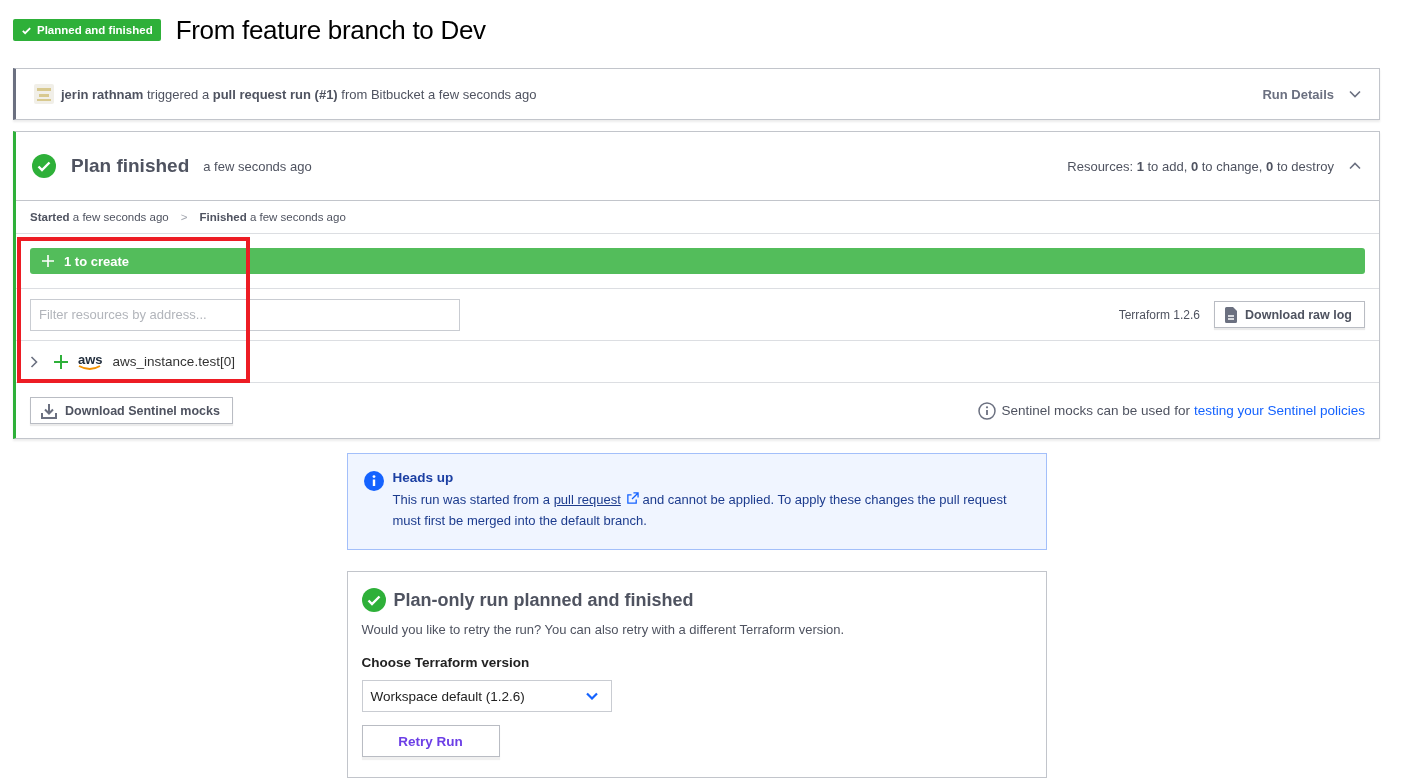 This screenshot has height=781, width=1403. I want to click on caret-icon, so click(591, 696).